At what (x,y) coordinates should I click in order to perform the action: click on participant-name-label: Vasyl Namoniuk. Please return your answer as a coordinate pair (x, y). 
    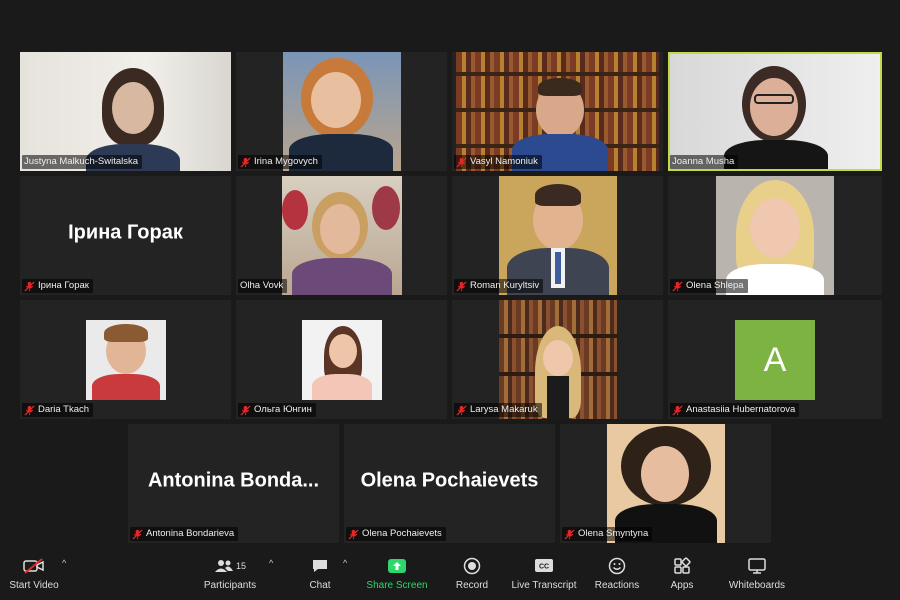
    Looking at the image, I should click on (498, 162).